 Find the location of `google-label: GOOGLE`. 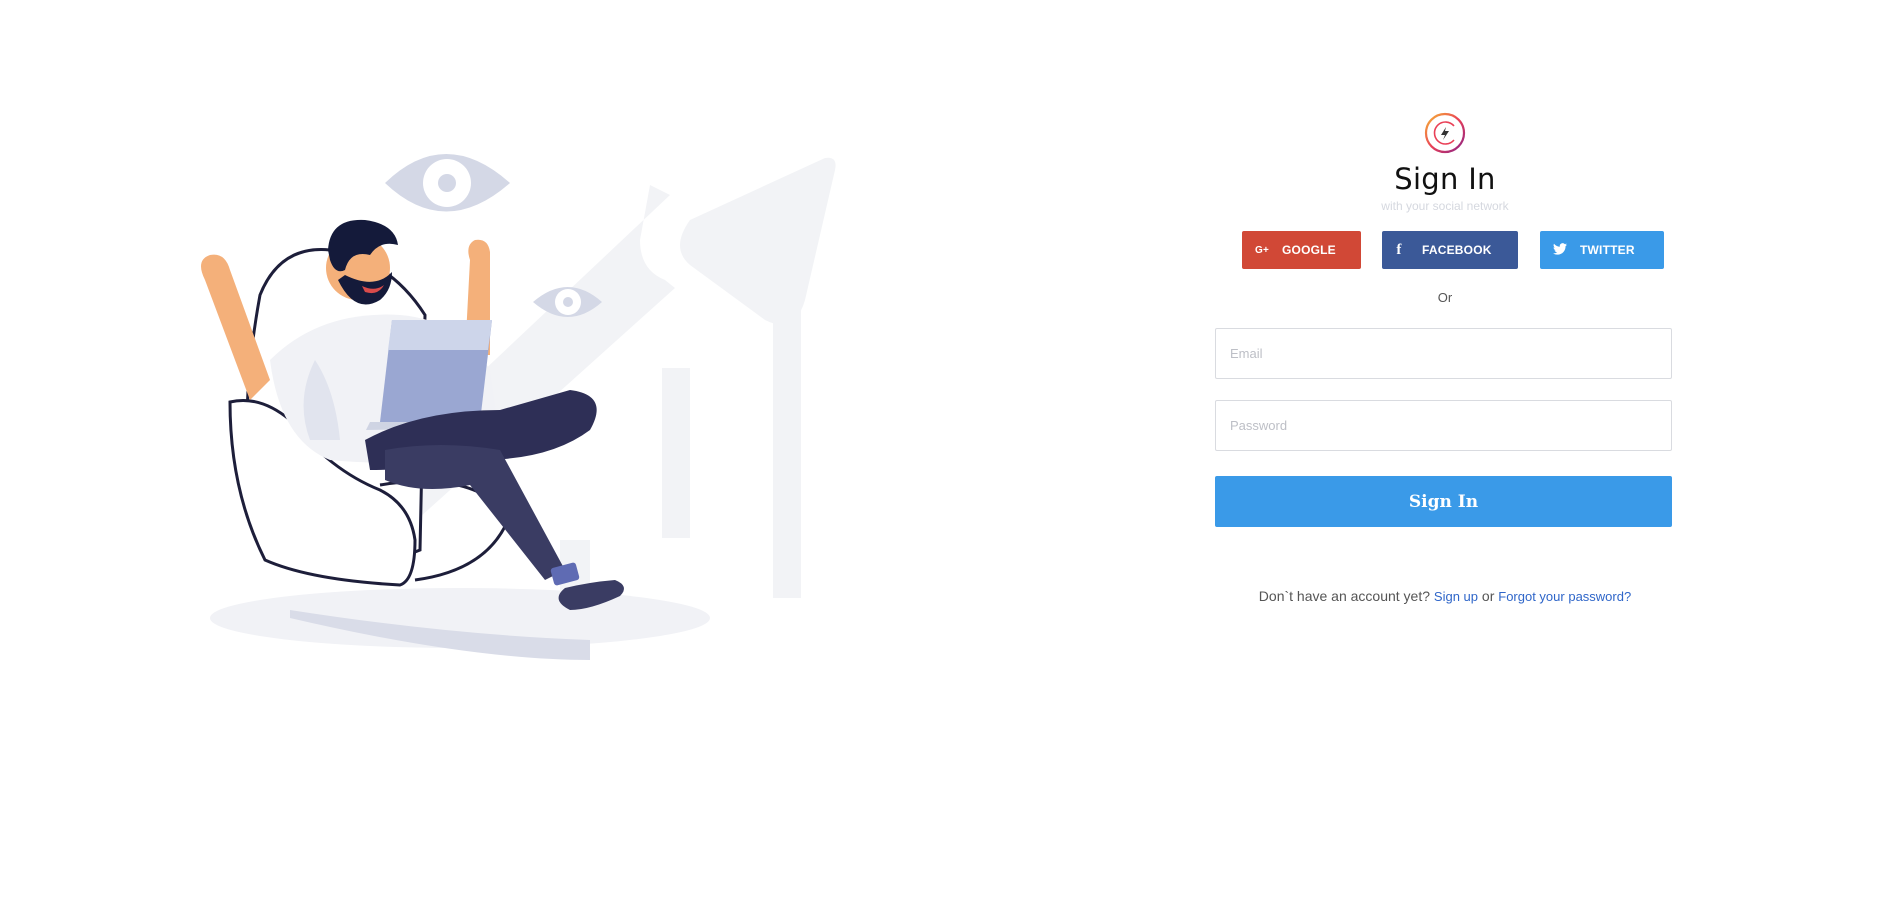

google-label: GOOGLE is located at coordinates (1309, 250).